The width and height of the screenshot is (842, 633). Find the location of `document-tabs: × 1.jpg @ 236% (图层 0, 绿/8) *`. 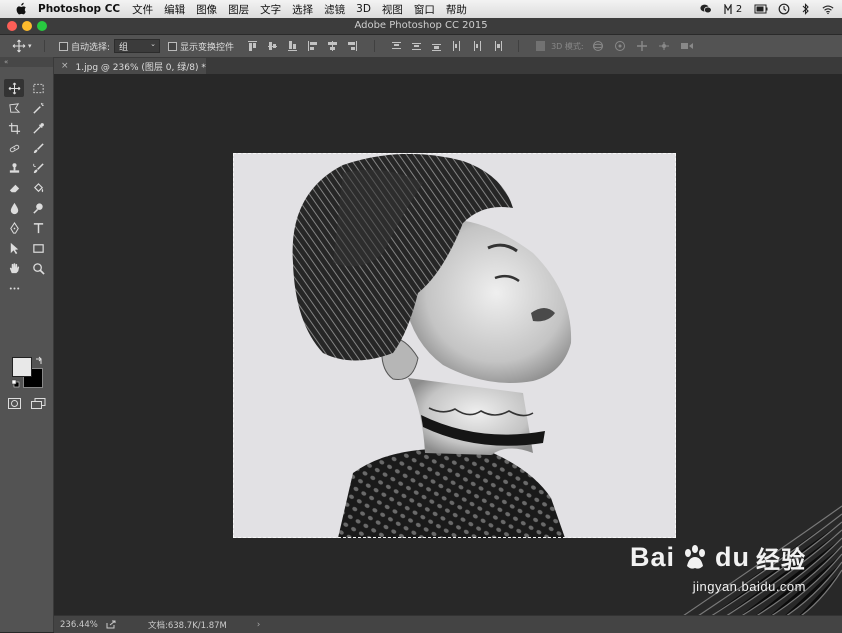

document-tabs: × 1.jpg @ 236% (图层 0, 绿/8) * is located at coordinates (448, 66).